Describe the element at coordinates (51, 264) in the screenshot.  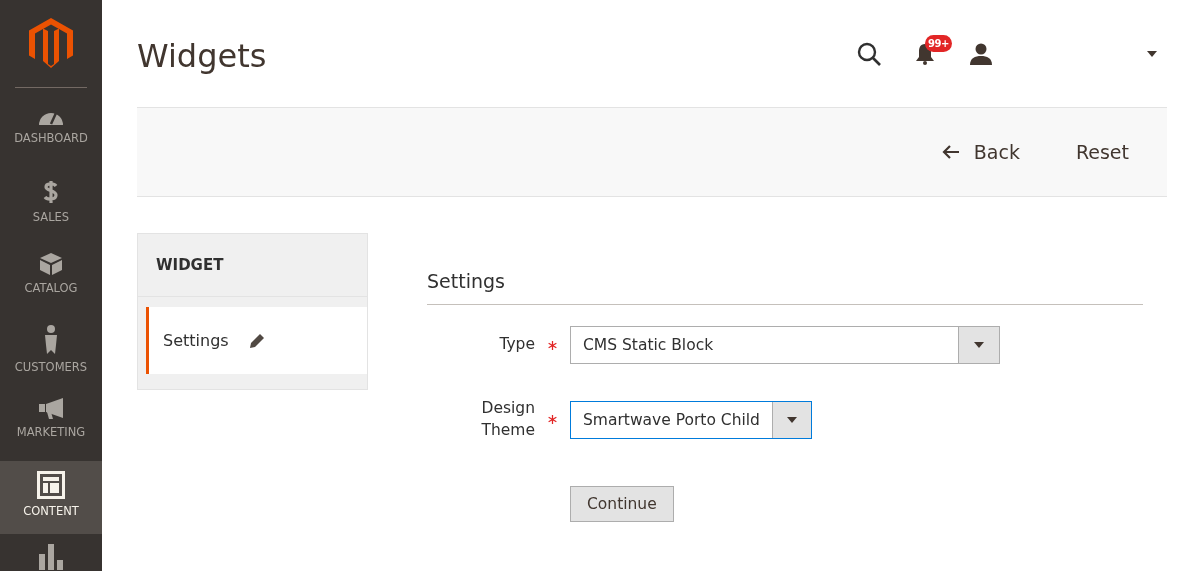
I see `box-icon` at that location.